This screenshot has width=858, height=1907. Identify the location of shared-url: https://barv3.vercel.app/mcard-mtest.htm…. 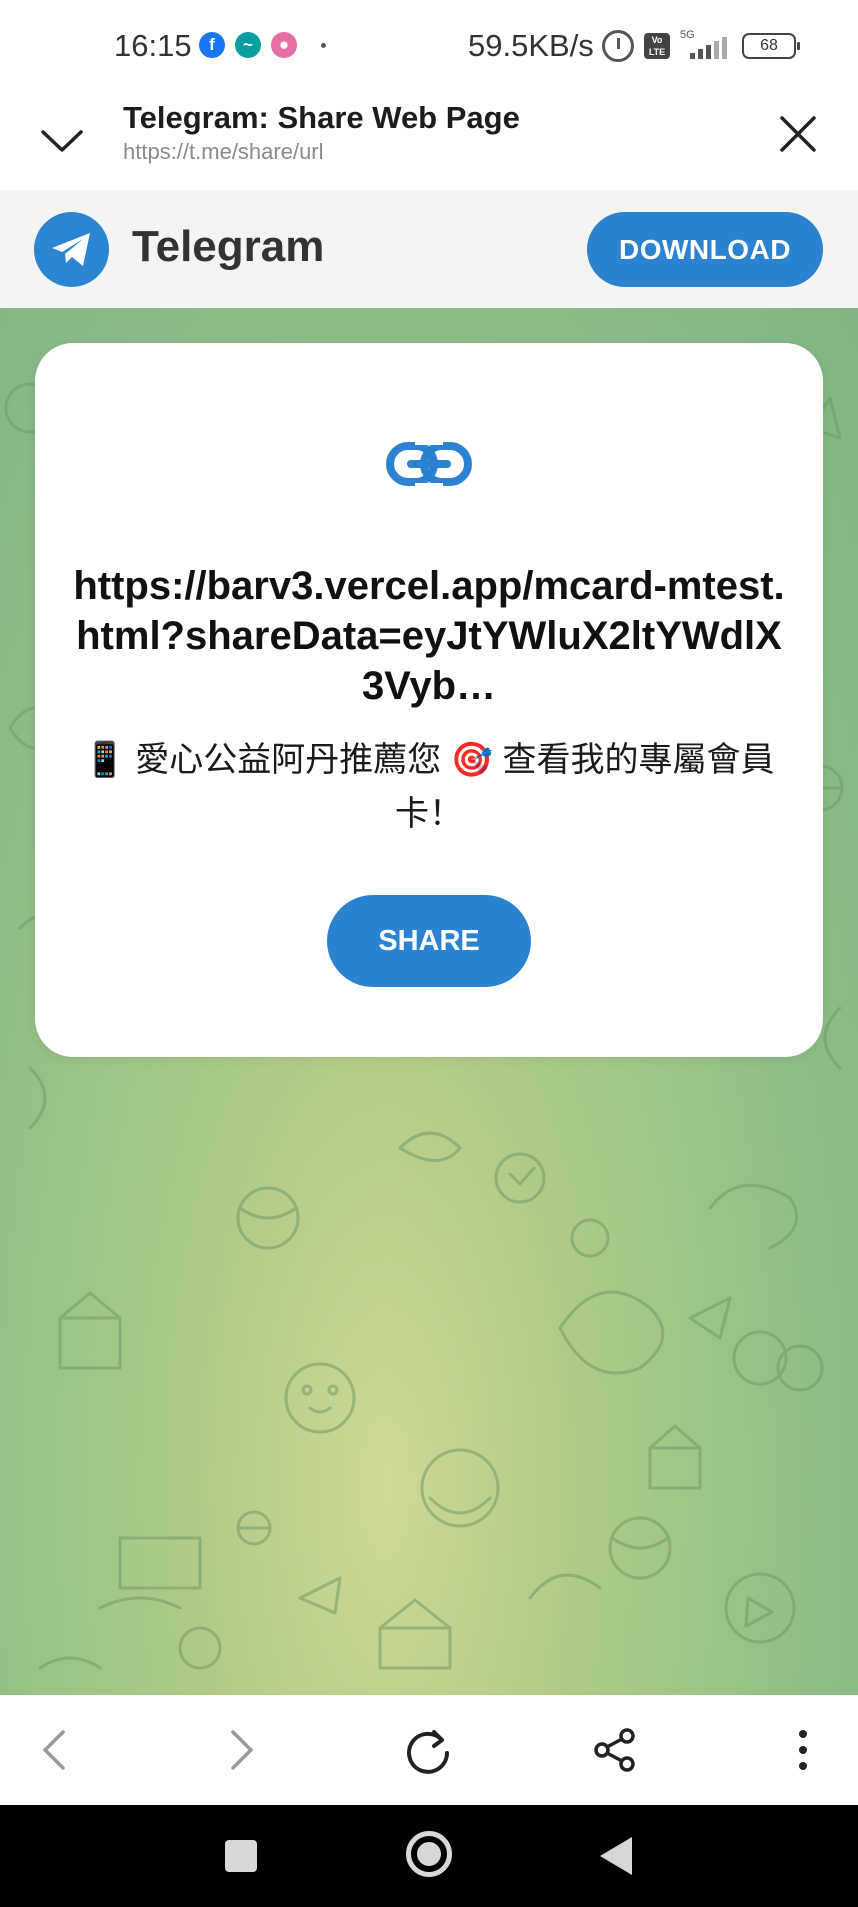
(429, 636).